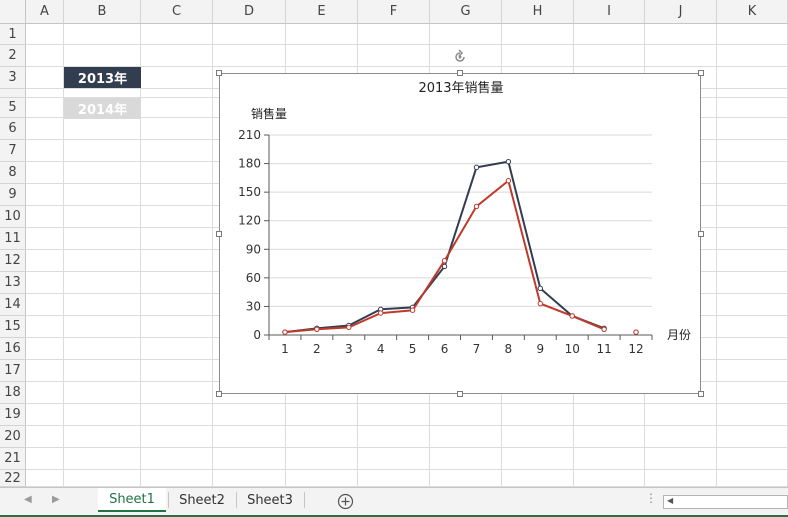 The height and width of the screenshot is (517, 788). Describe the element at coordinates (13, 261) in the screenshot. I see `row-header-12: 12` at that location.